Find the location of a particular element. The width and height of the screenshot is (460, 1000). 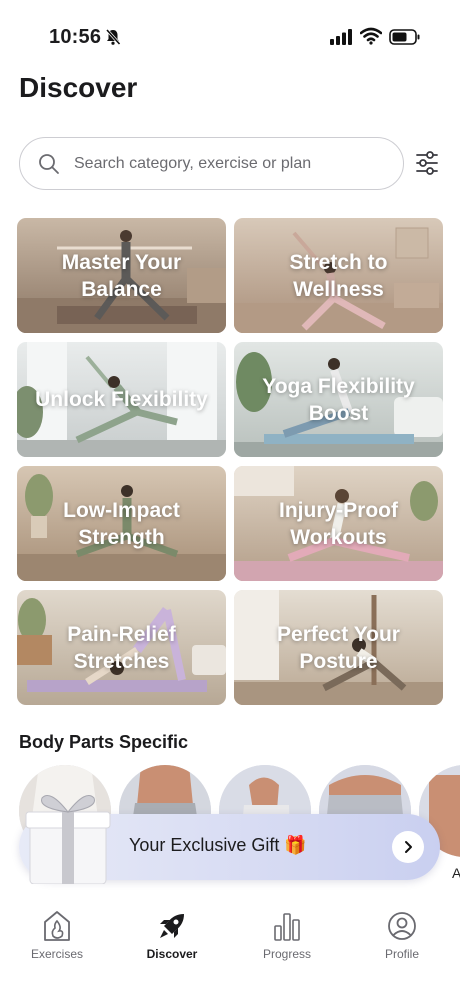

category-label: Low-Impact Strength is located at coordinates (121, 523).